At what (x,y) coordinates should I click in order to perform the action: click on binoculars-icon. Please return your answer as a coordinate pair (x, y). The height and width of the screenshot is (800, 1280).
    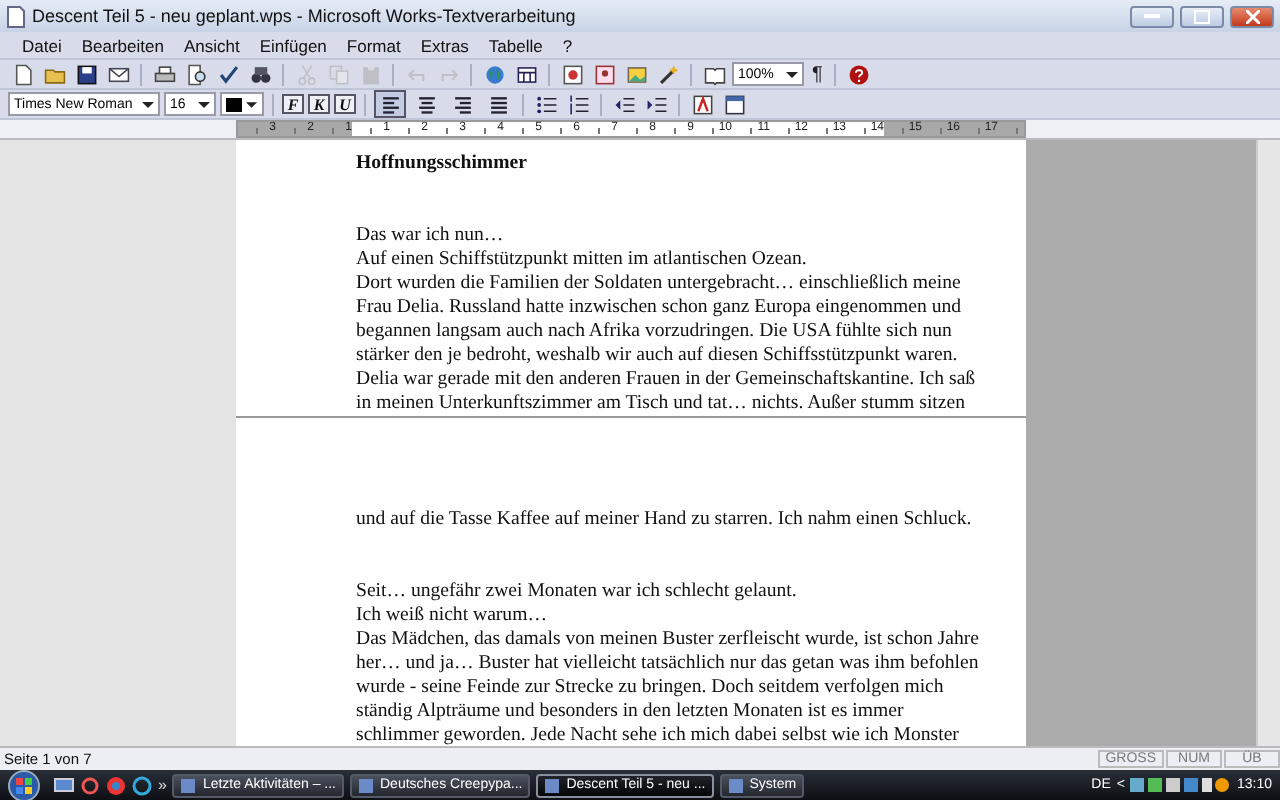
    Looking at the image, I should click on (260, 74).